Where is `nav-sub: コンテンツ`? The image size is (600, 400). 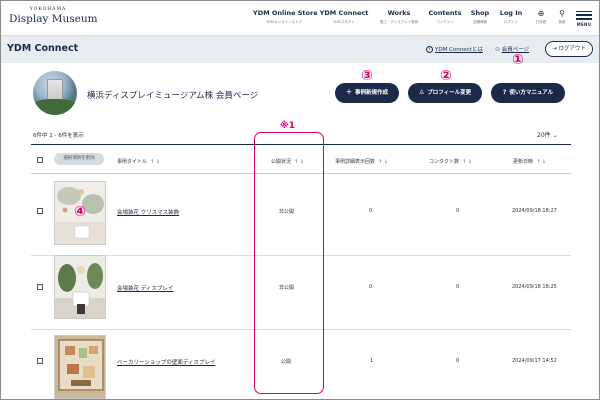 nav-sub: コンテンツ is located at coordinates (445, 22).